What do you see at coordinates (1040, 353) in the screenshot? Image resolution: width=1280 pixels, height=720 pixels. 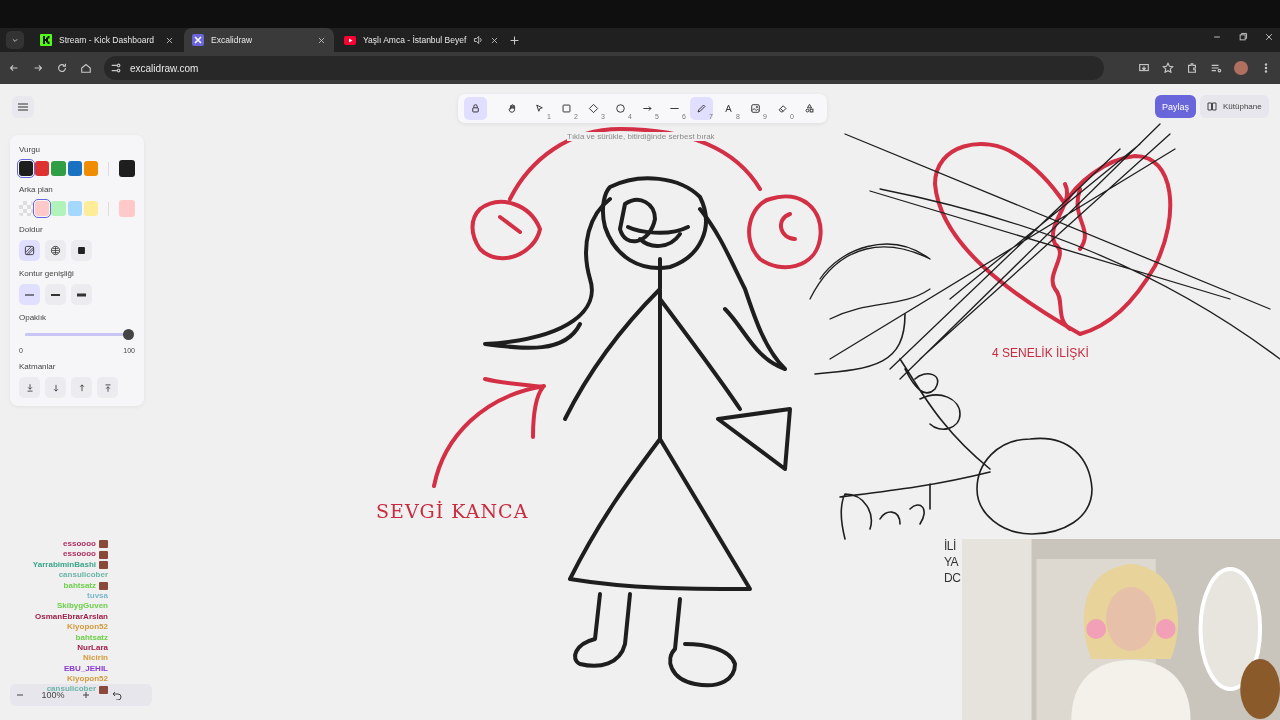 I see `canvas-text: 4 SENELİK İLİŞKİ` at bounding box center [1040, 353].